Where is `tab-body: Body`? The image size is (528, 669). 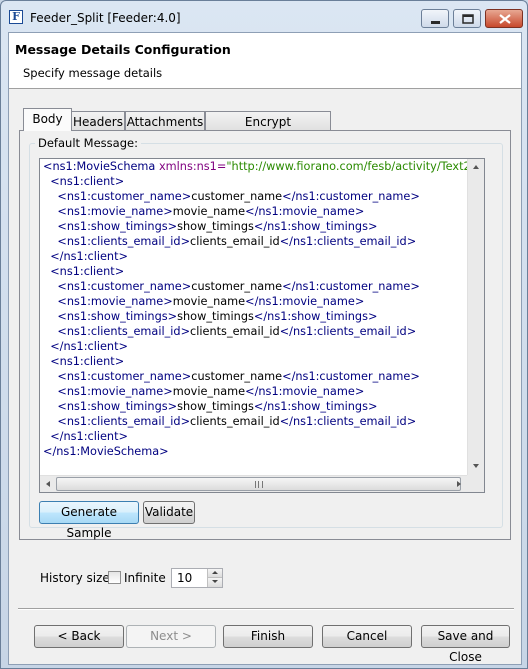 tab-body: Body is located at coordinates (47, 119).